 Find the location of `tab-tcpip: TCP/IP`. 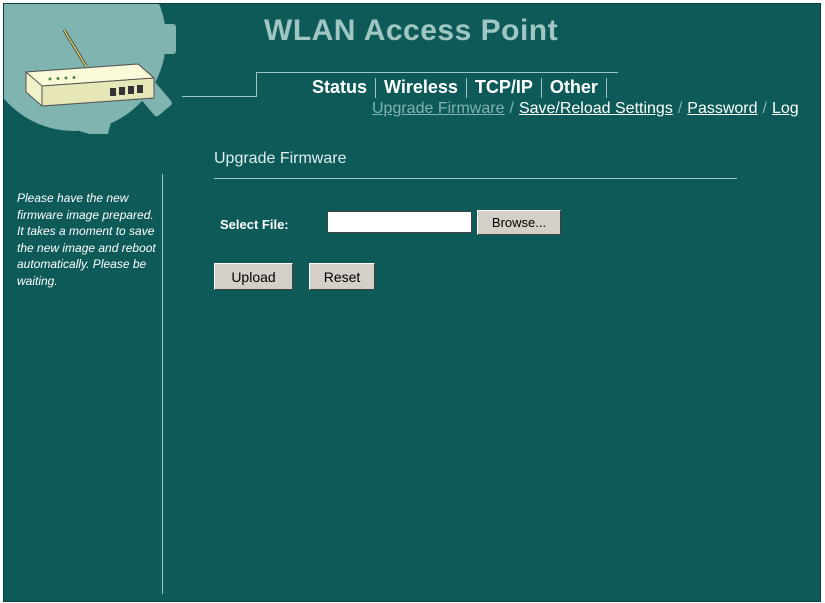

tab-tcpip: TCP/IP is located at coordinates (504, 87).